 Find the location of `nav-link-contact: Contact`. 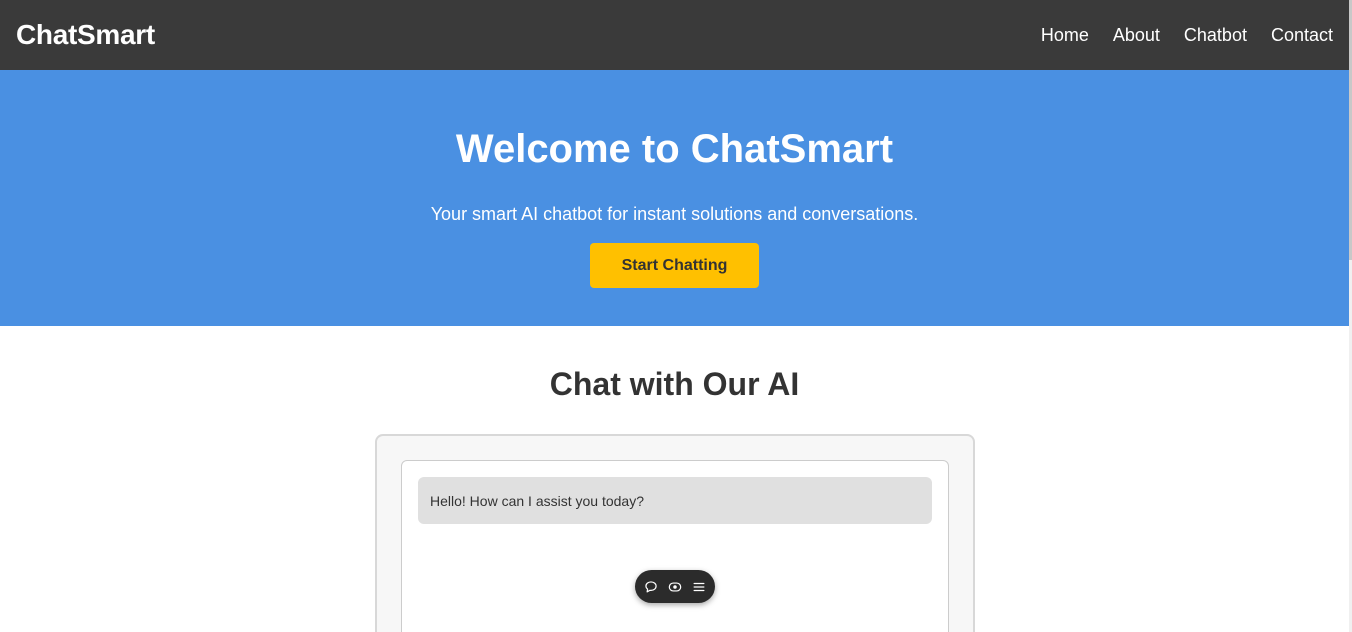

nav-link-contact: Contact is located at coordinates (1302, 35).